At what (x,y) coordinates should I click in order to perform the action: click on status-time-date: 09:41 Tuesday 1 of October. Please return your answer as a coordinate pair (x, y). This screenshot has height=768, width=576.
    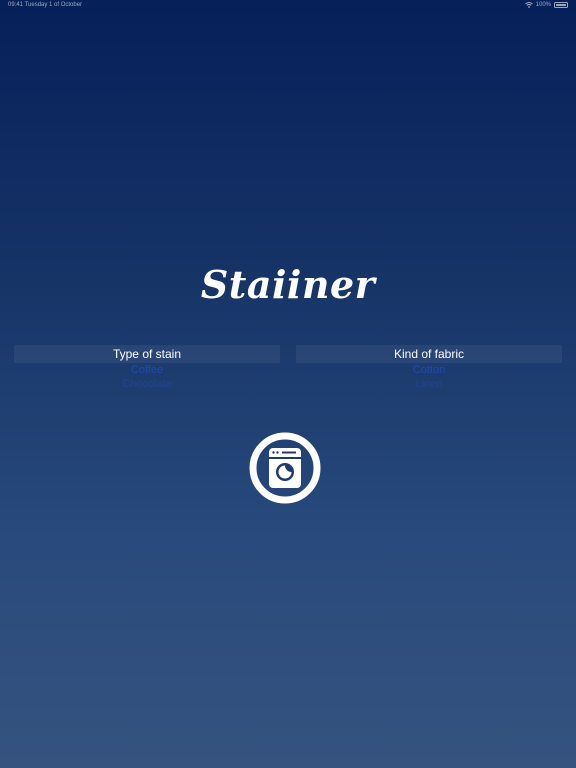
    Looking at the image, I should click on (45, 5).